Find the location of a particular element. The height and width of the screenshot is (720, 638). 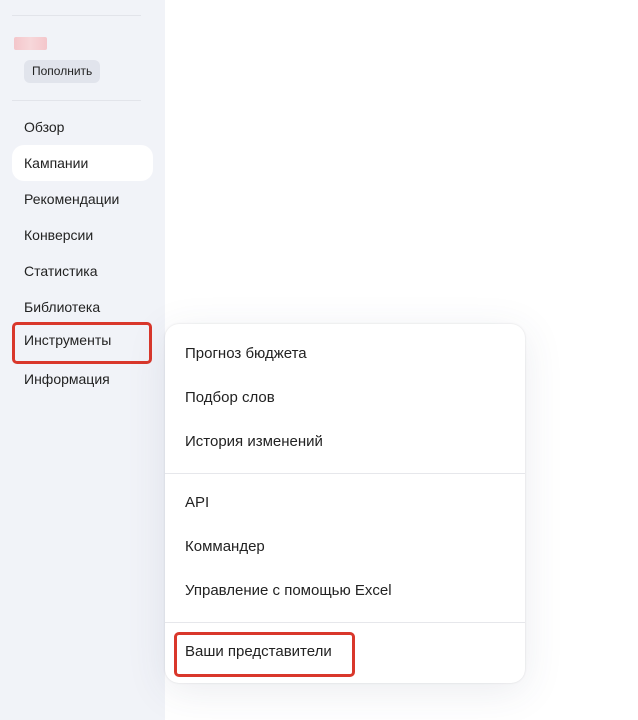

sidebar-item-conversions: Конверсии is located at coordinates (82, 235).